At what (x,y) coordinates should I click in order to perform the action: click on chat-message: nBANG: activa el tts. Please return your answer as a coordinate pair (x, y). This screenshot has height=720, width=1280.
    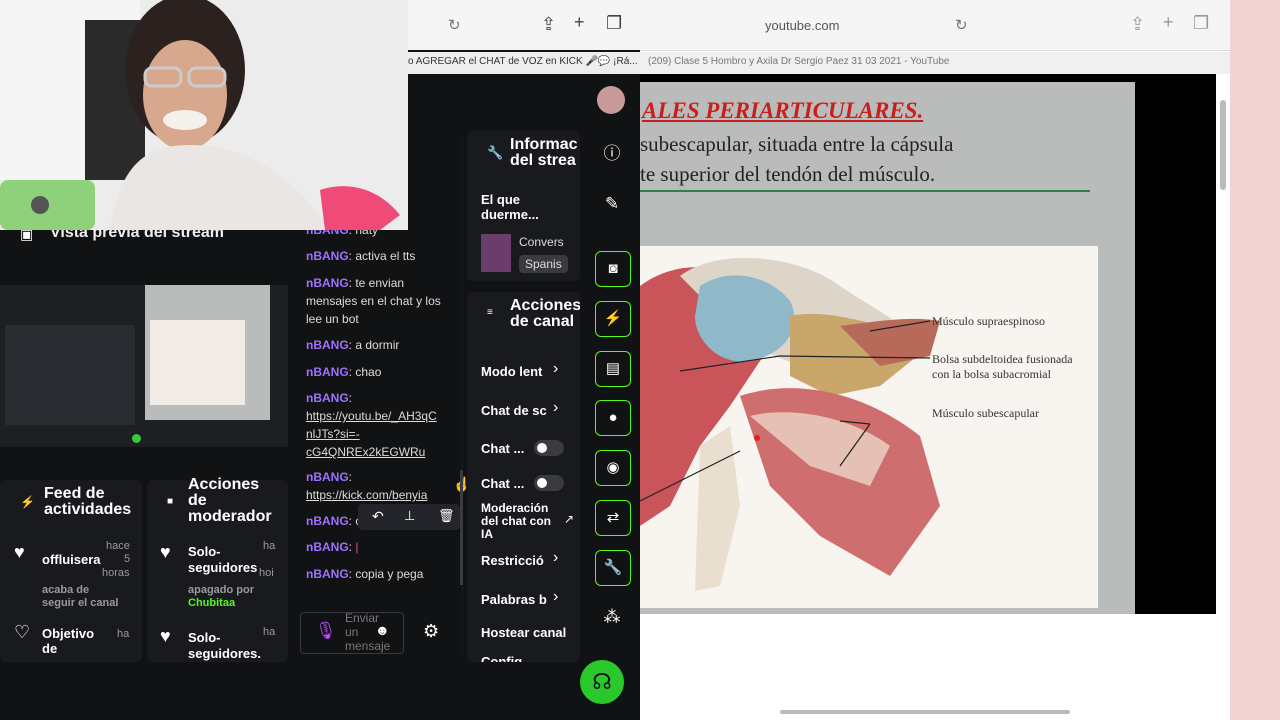
    Looking at the image, I should click on (381, 256).